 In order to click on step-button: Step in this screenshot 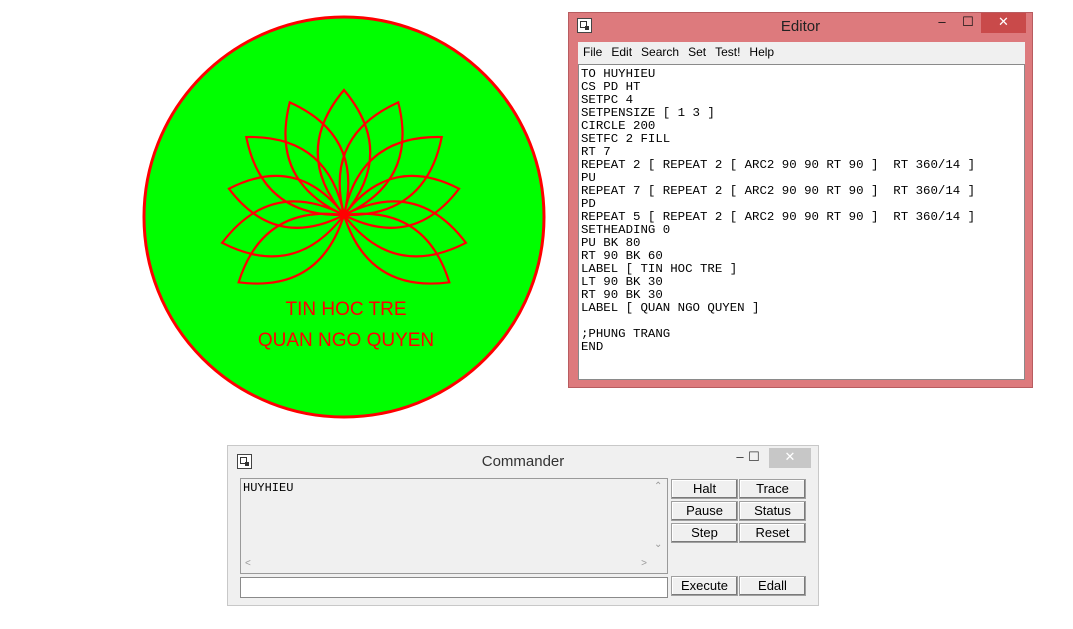, I will do `click(704, 533)`.